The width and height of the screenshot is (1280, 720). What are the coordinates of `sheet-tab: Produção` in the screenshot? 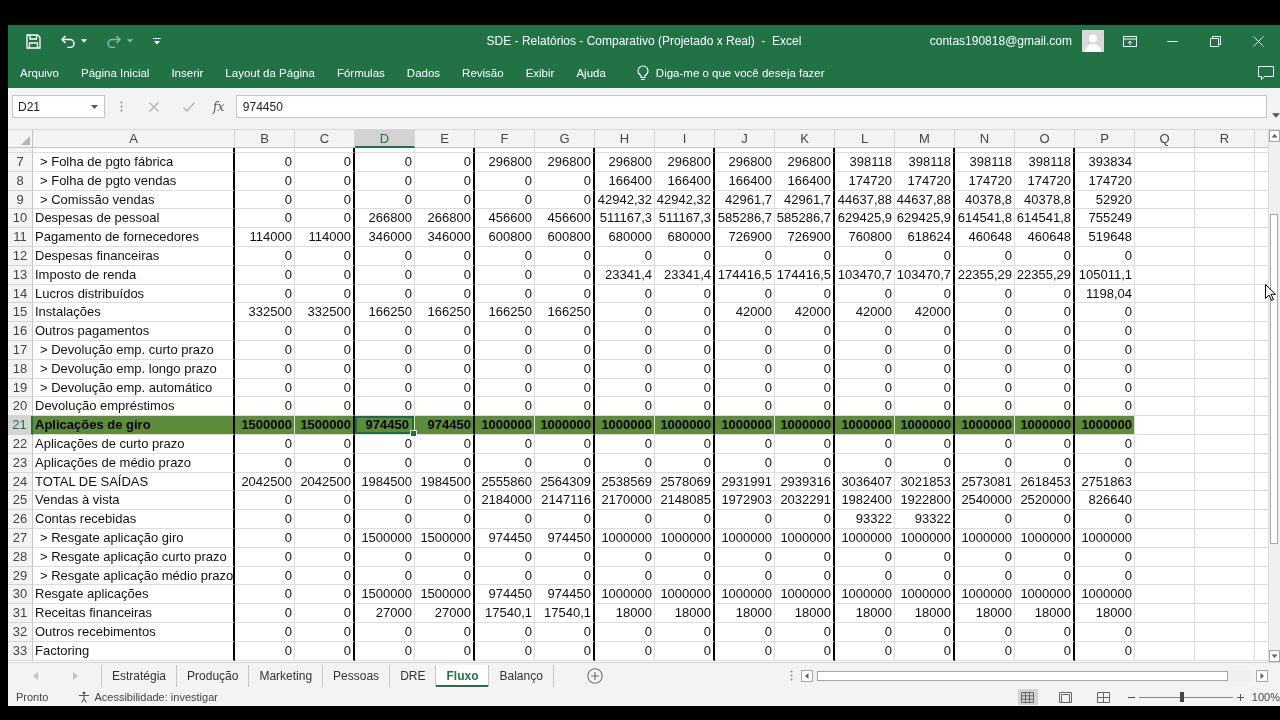 It's located at (213, 675).